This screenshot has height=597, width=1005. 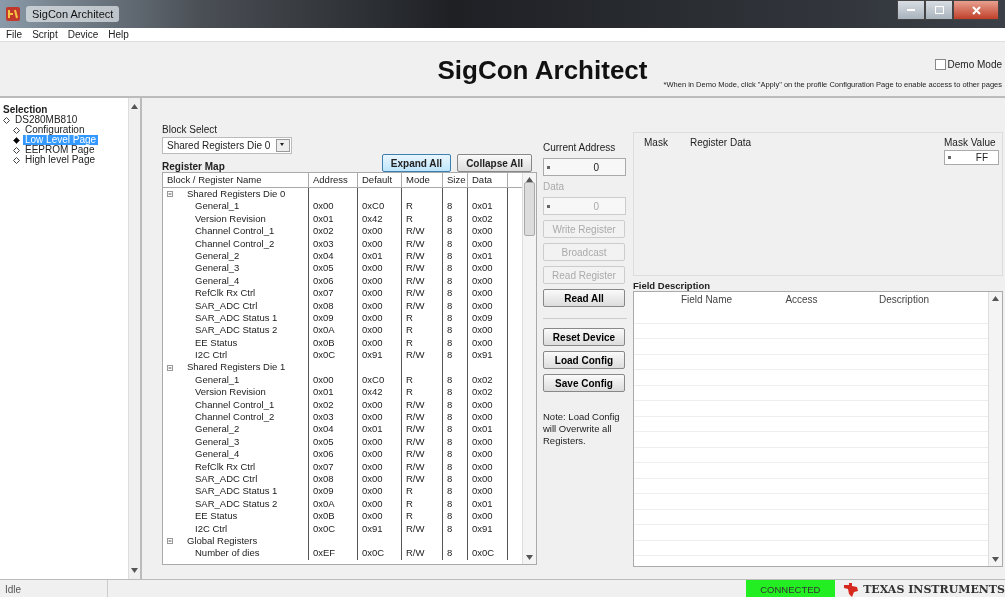 I want to click on action-button: Load Config, so click(x=584, y=360).